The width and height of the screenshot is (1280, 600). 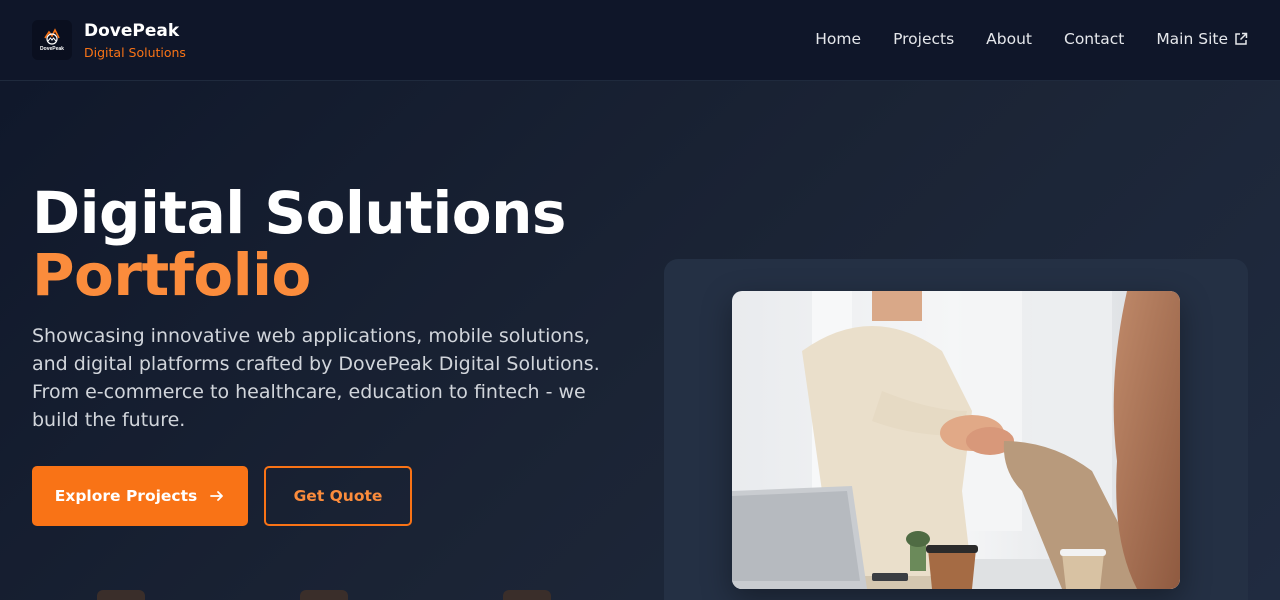 I want to click on main-nav: Home Projects About Contact Main Site, so click(x=1031, y=39).